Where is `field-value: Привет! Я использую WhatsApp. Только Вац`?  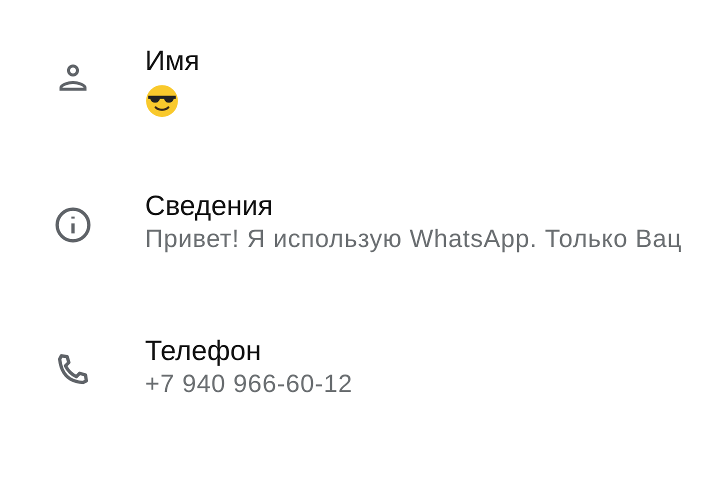
field-value: Привет! Я использую WhatsApp. Только Вац is located at coordinates (414, 239).